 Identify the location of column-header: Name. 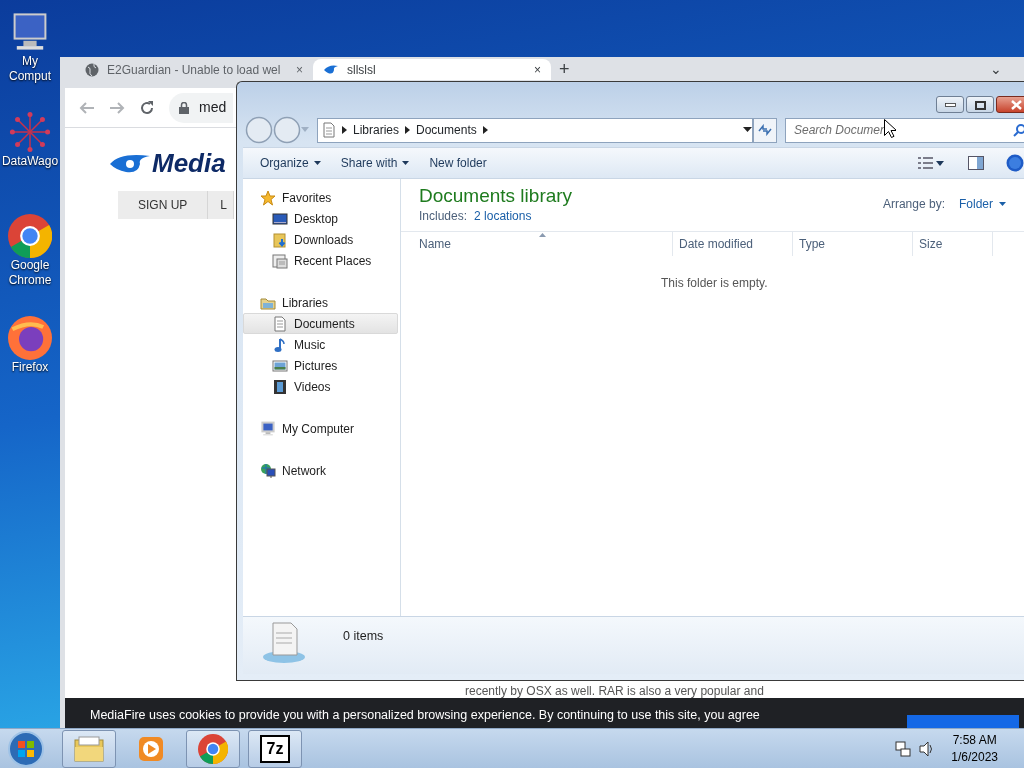
(543, 244).